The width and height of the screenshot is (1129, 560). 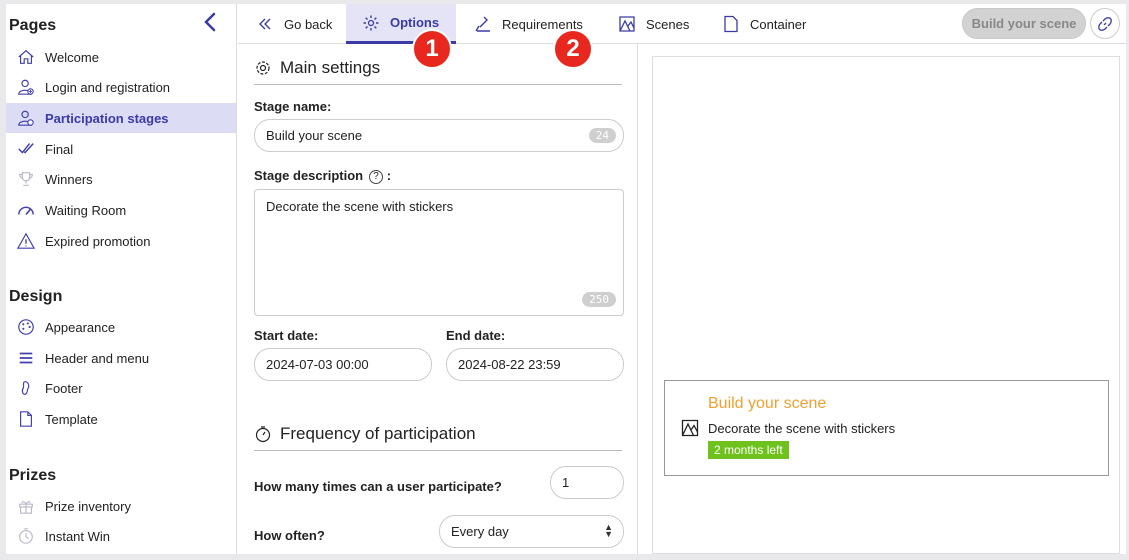 I want to click on stage-description-label-text: Stage description, so click(x=309, y=175).